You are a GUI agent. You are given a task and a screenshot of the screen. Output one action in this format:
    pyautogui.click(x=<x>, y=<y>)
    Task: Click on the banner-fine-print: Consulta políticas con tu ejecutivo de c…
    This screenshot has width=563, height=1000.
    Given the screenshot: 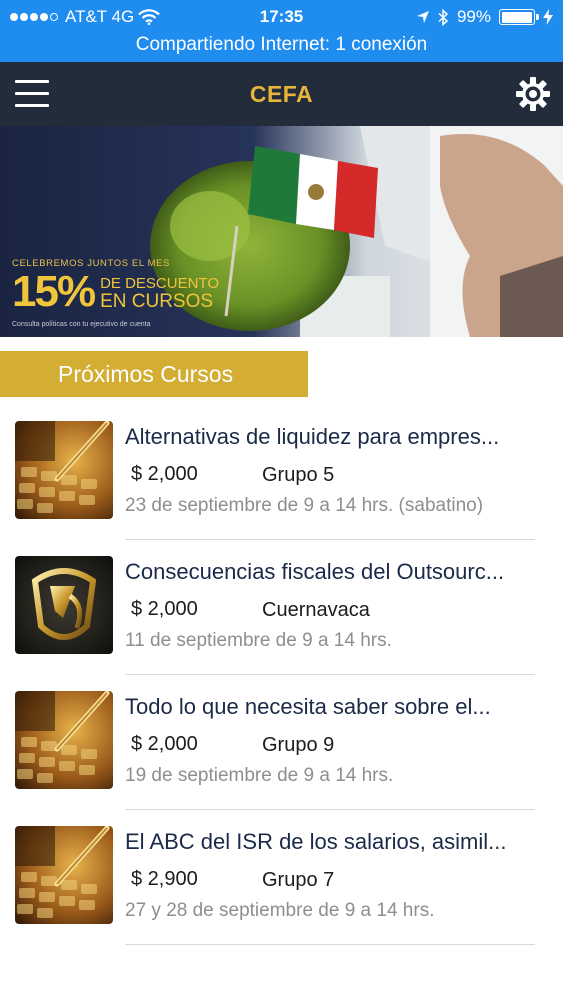 What is the action you would take?
    pyautogui.click(x=81, y=324)
    